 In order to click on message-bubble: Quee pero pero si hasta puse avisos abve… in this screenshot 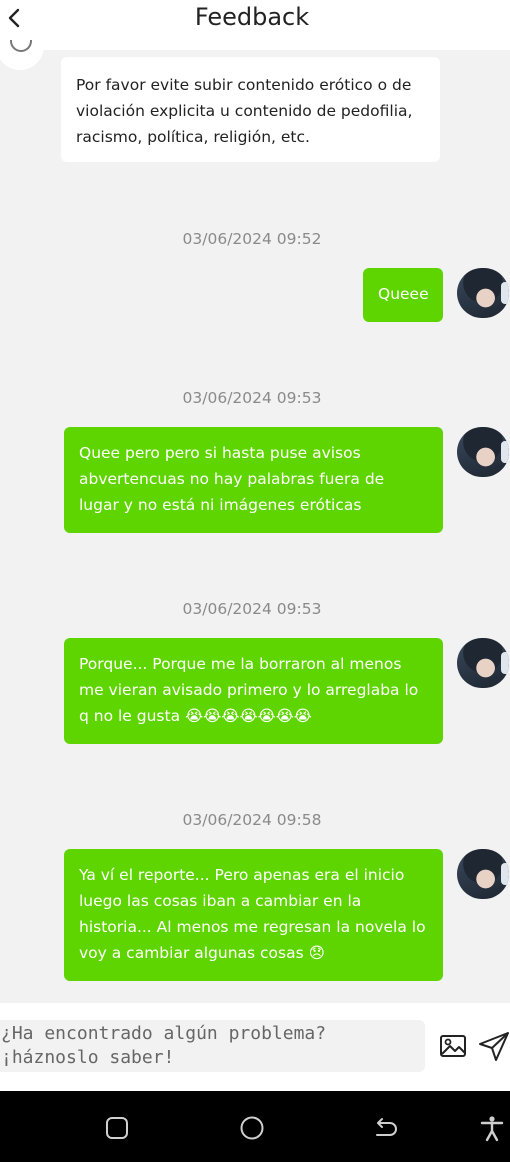, I will do `click(253, 480)`.